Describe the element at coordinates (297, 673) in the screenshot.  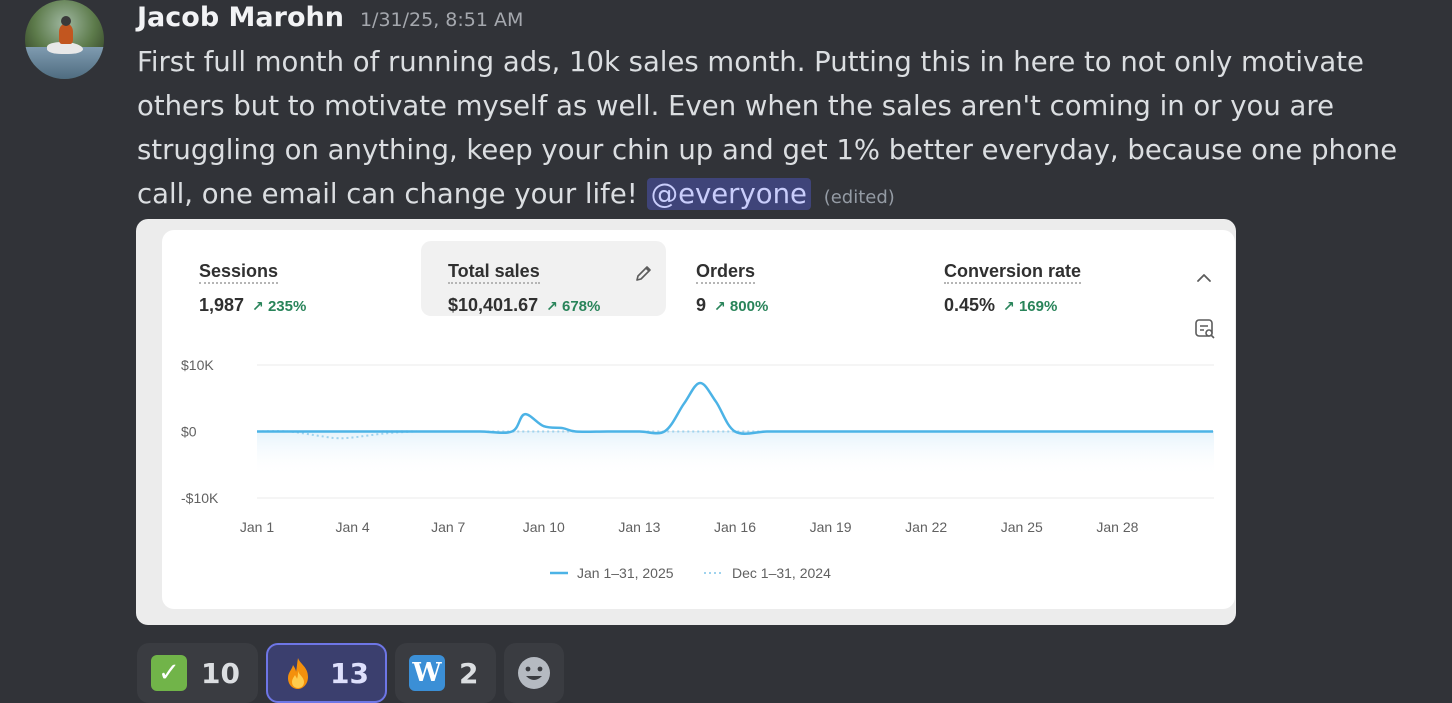
I see `fire-emoji-icon` at that location.